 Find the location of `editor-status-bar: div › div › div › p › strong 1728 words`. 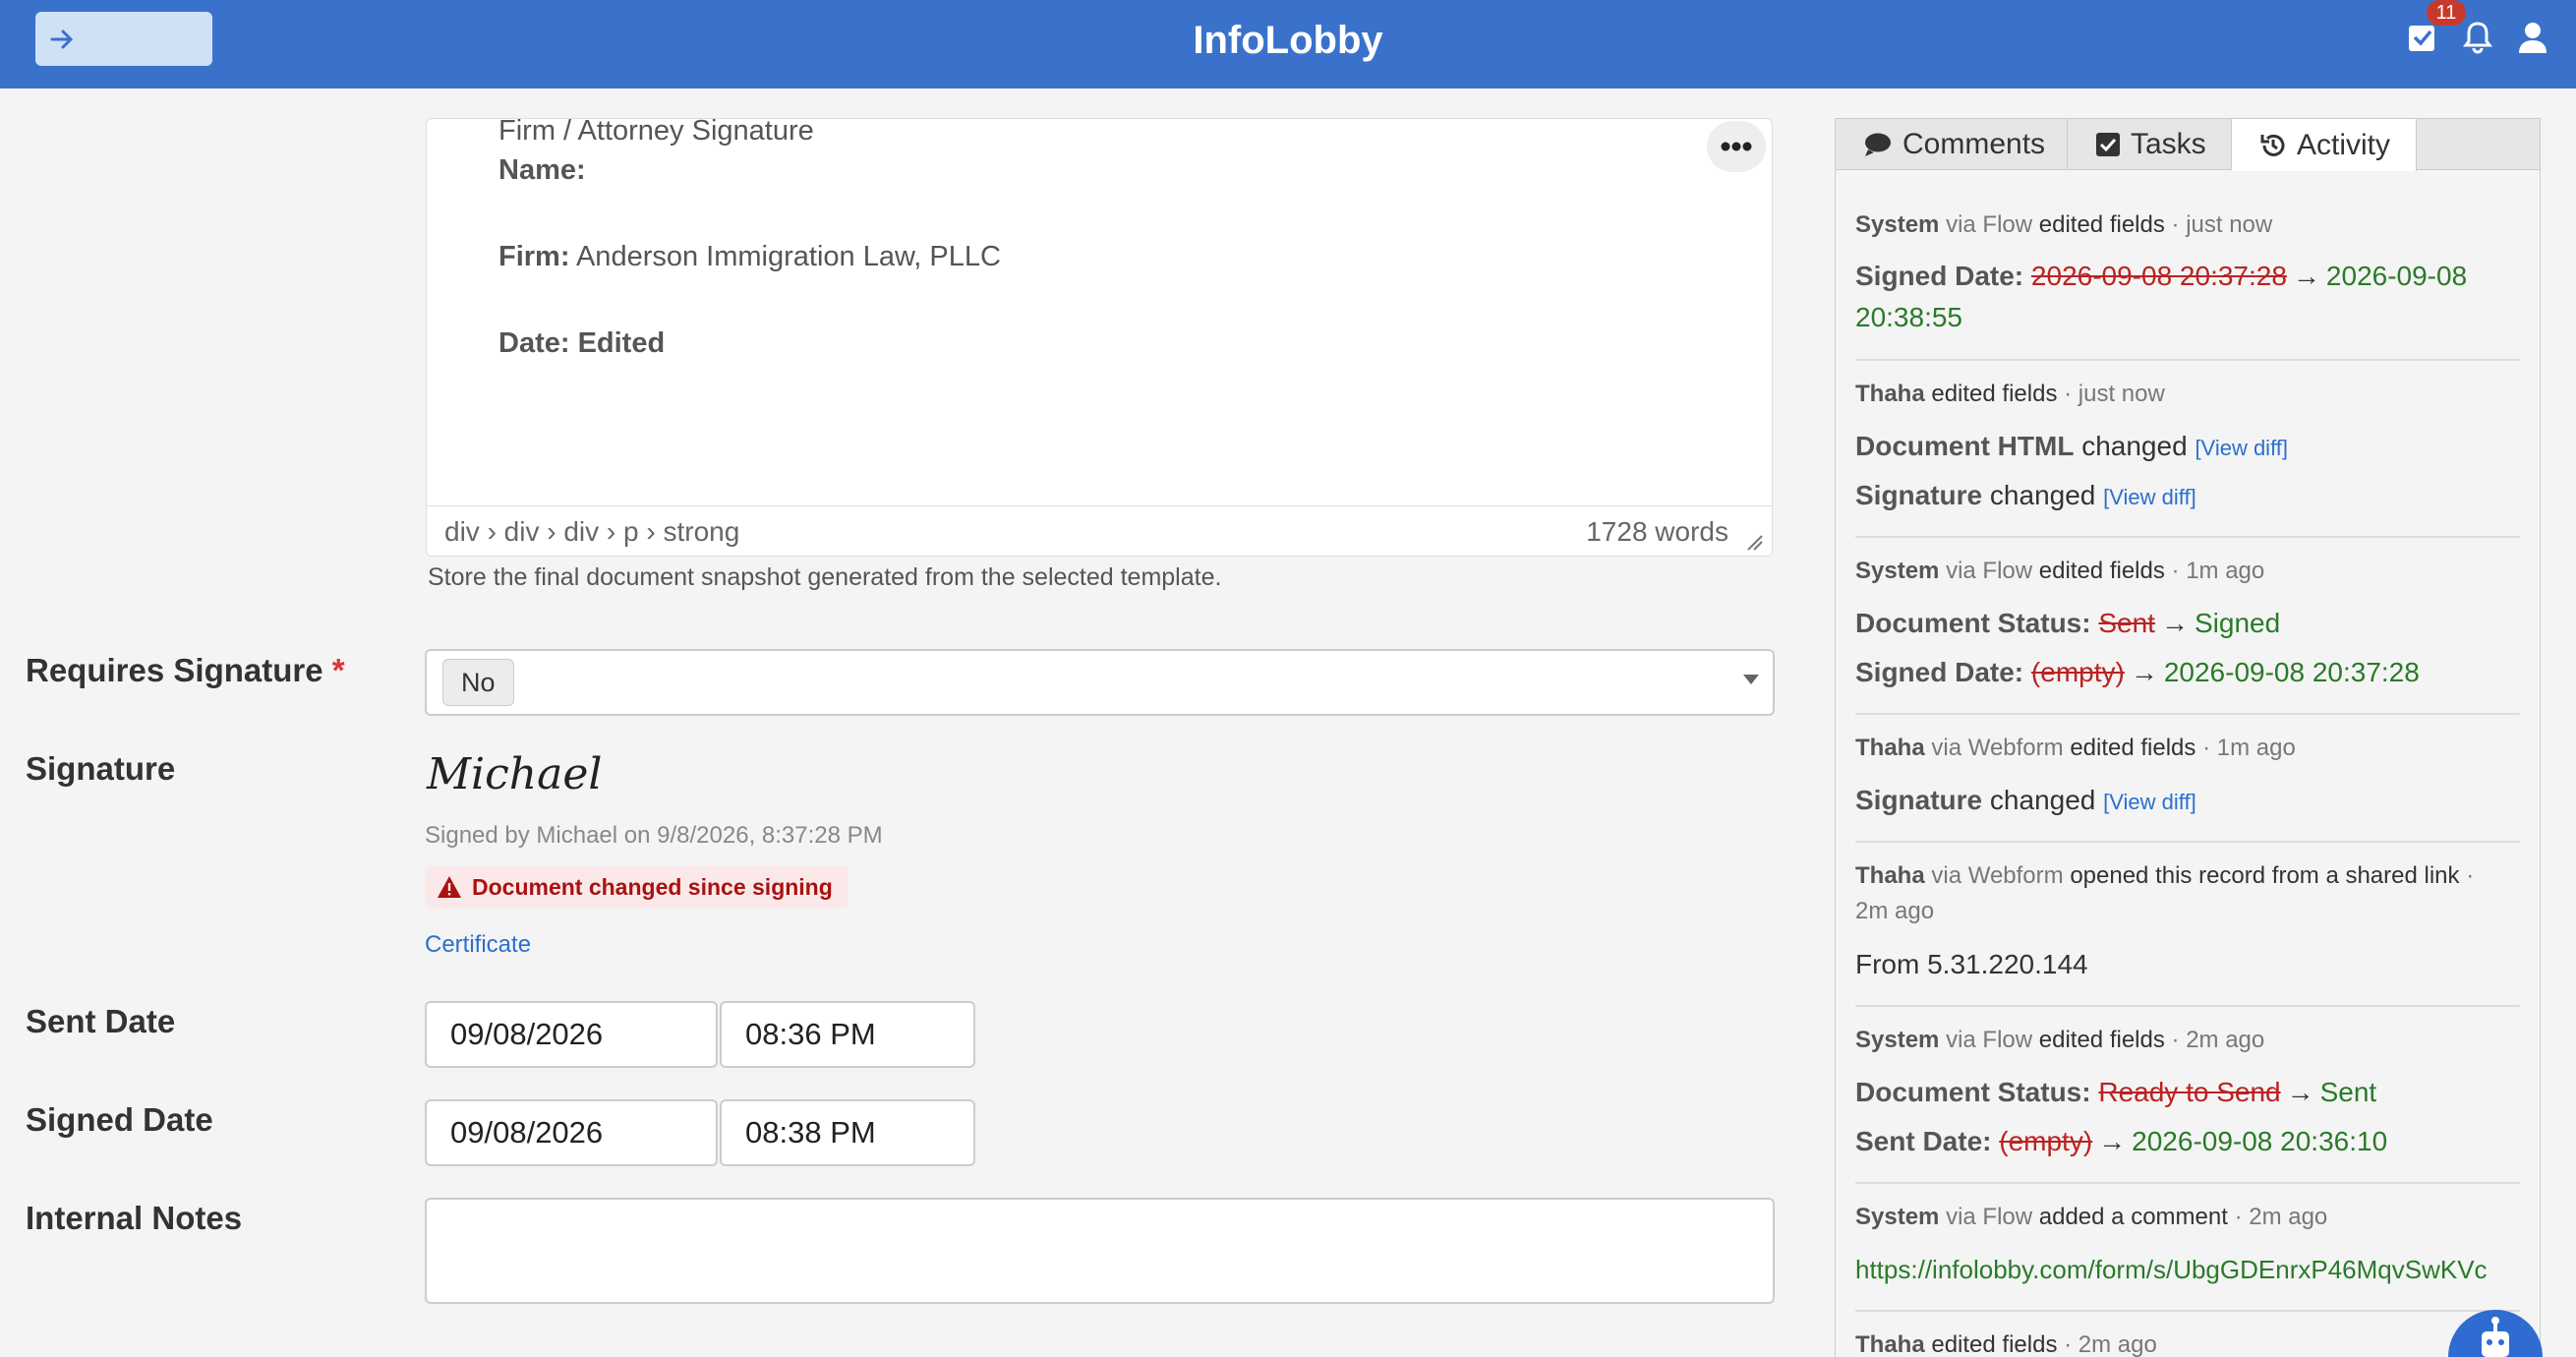

editor-status-bar: div › div › div › p › strong 1728 words is located at coordinates (1099, 530).